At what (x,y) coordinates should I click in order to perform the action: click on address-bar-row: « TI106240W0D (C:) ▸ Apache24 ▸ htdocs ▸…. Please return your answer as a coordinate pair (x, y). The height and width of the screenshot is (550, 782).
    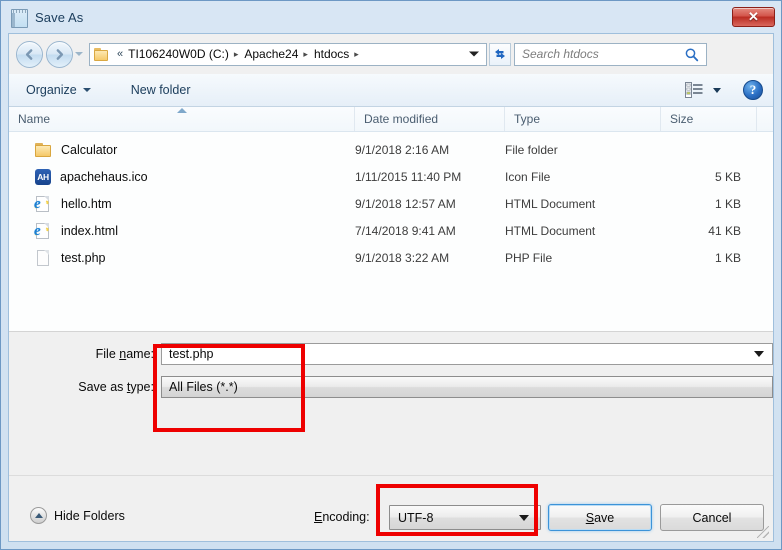
    Looking at the image, I should click on (393, 54).